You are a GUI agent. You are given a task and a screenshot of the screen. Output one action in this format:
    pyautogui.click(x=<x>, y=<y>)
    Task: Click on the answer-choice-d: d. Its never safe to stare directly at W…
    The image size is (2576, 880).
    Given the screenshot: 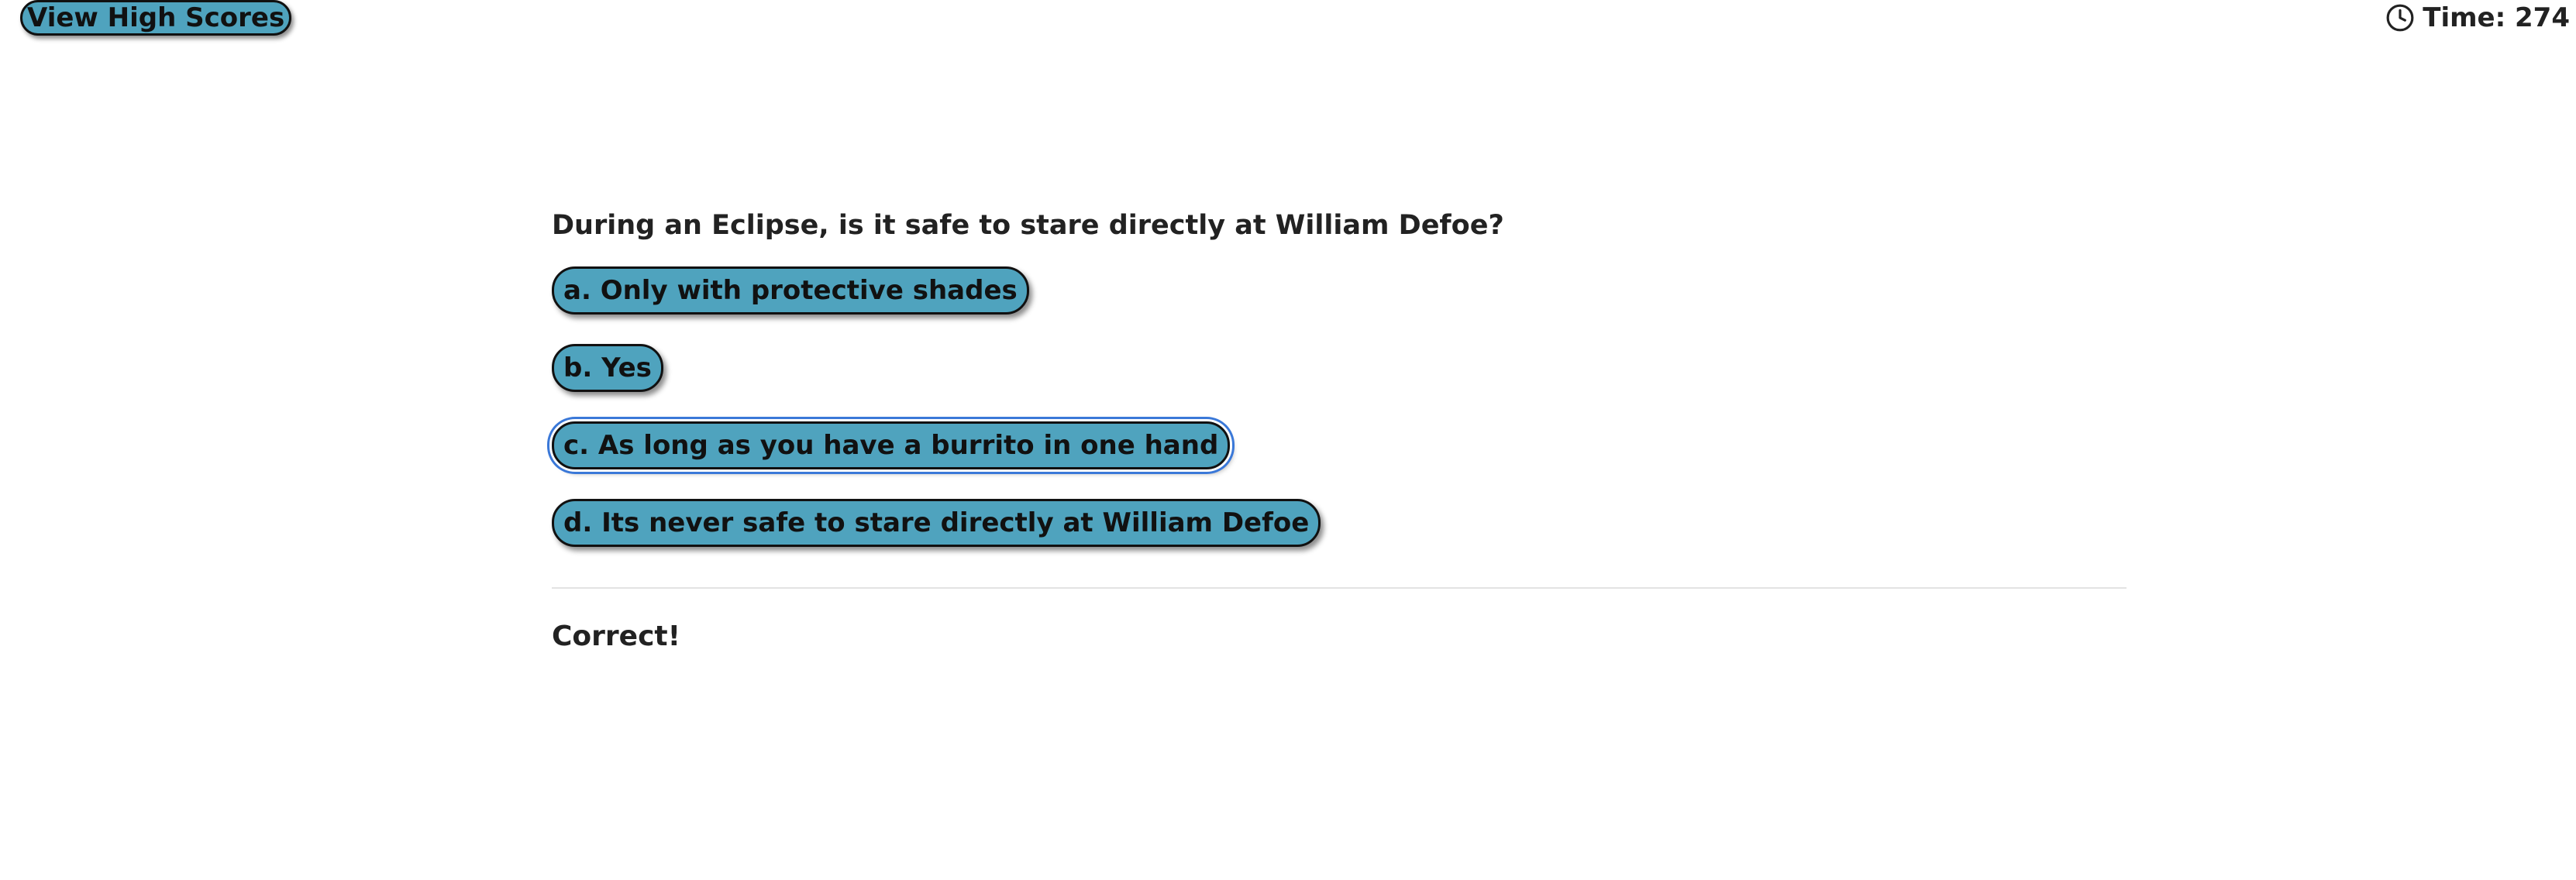 What is the action you would take?
    pyautogui.click(x=936, y=523)
    